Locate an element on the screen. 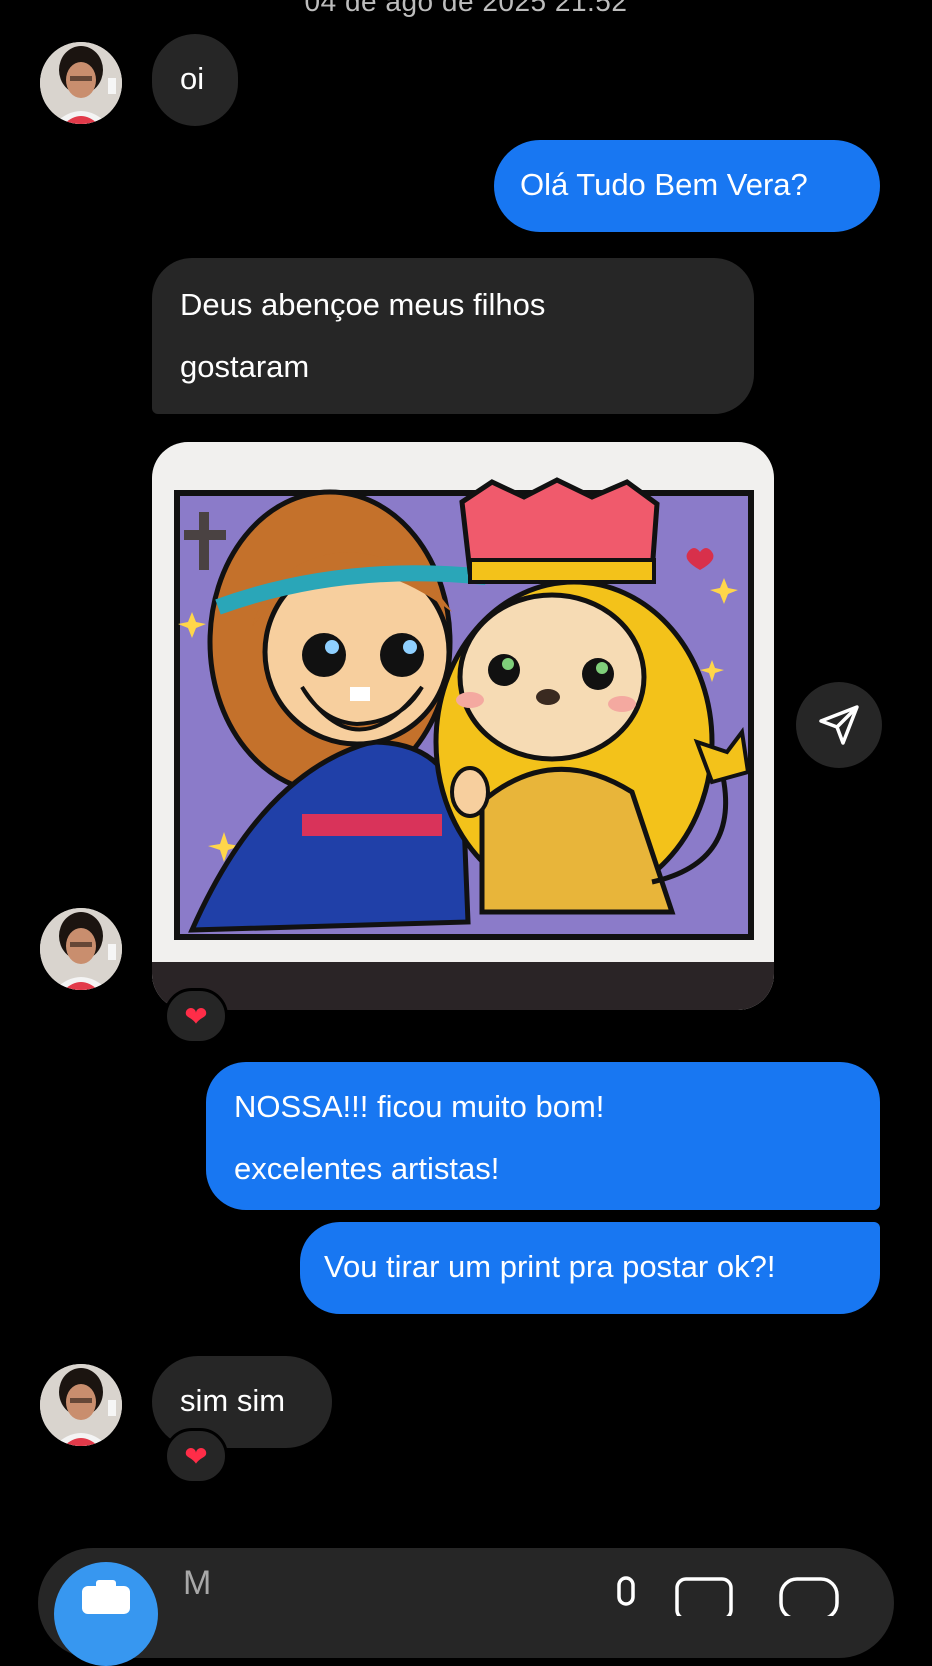 Image resolution: width=932 pixels, height=1666 pixels. message-text: Vou tirar um print pra postar ok?! is located at coordinates (550, 1266).